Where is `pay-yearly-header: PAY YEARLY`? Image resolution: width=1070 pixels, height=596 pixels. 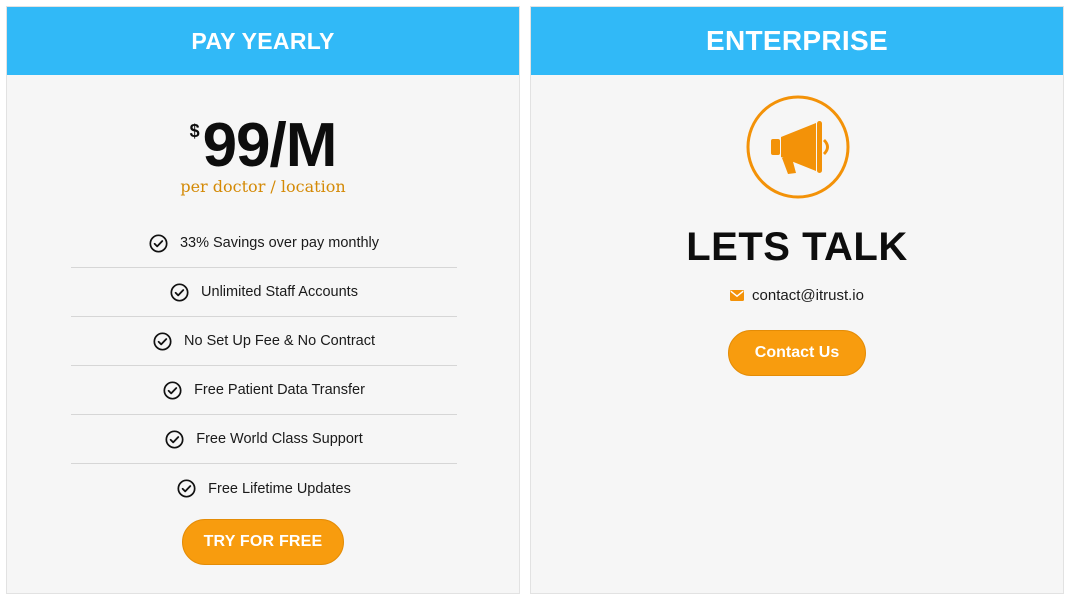
pay-yearly-header: PAY YEARLY is located at coordinates (263, 41).